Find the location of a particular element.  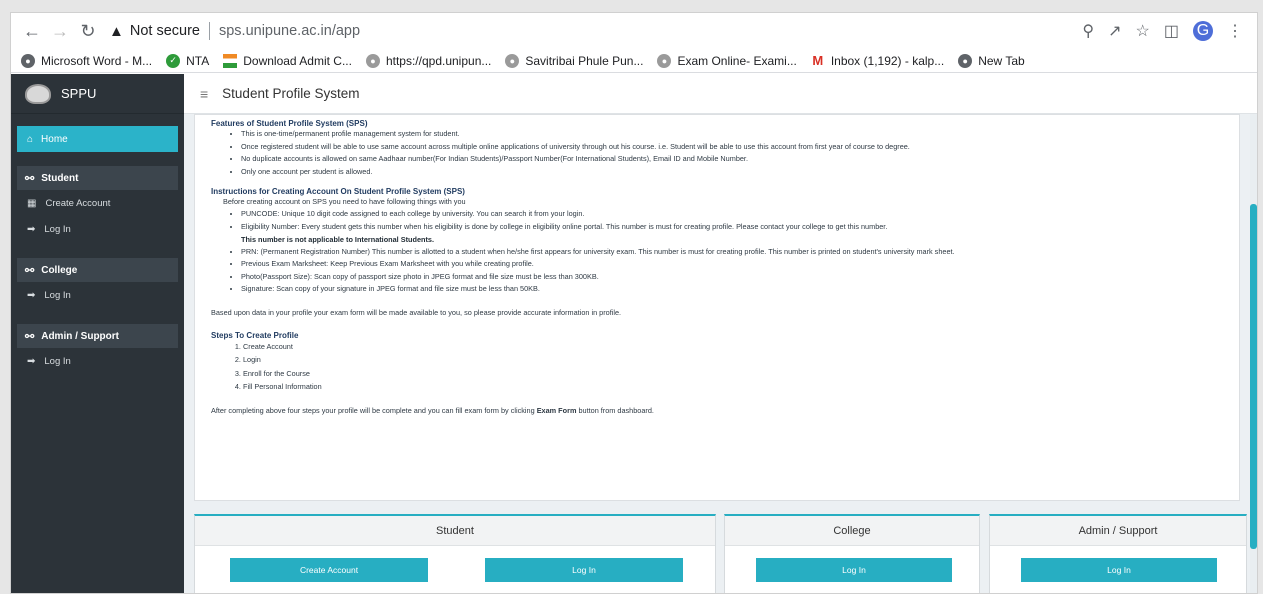

star-icon: ☆ is located at coordinates (1143, 31).